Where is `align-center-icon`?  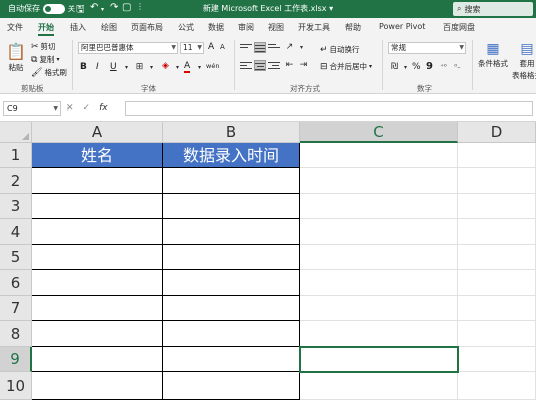 align-center-icon is located at coordinates (260, 65).